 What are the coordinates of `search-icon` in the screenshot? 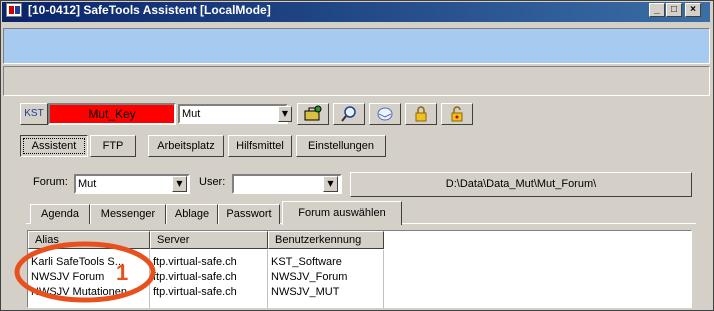 It's located at (348, 114).